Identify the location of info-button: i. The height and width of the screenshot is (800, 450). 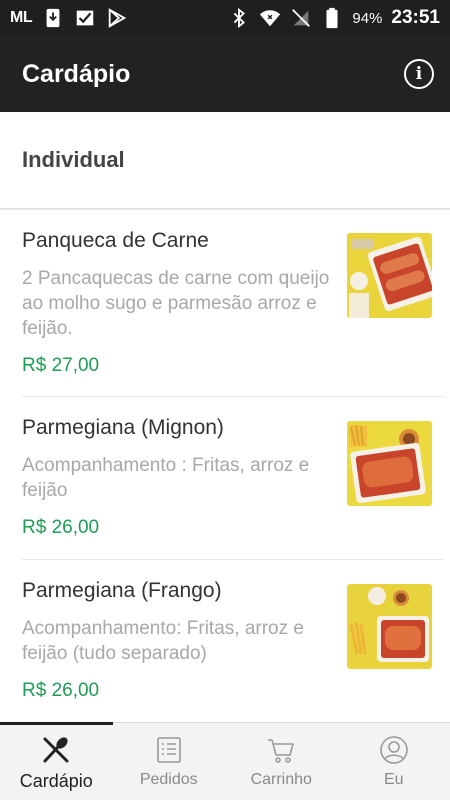
(419, 74).